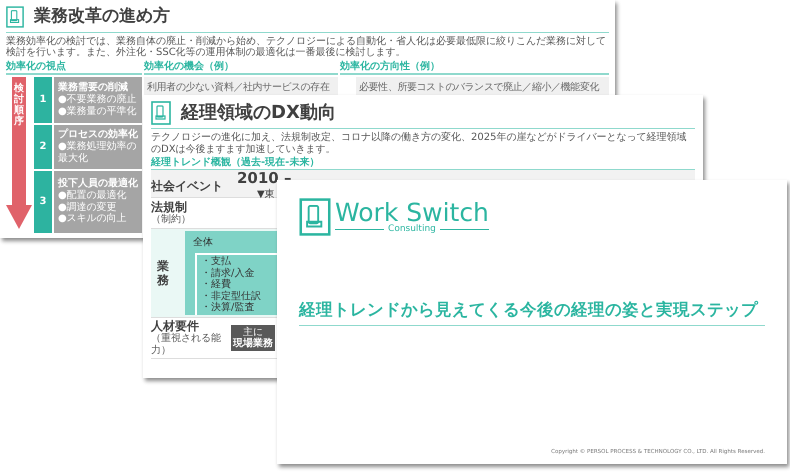 Image resolution: width=790 pixels, height=472 pixels. What do you see at coordinates (19, 152) in the screenshot?
I see `down-arrow-icon` at bounding box center [19, 152].